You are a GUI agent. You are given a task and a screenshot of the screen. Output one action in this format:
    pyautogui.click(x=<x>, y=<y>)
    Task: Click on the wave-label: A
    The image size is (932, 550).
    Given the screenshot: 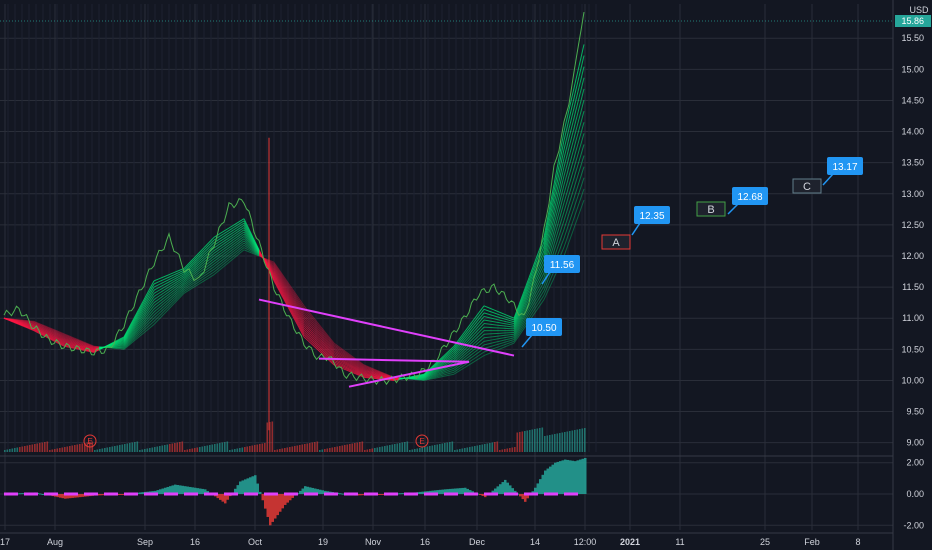 What is the action you would take?
    pyautogui.click(x=616, y=242)
    